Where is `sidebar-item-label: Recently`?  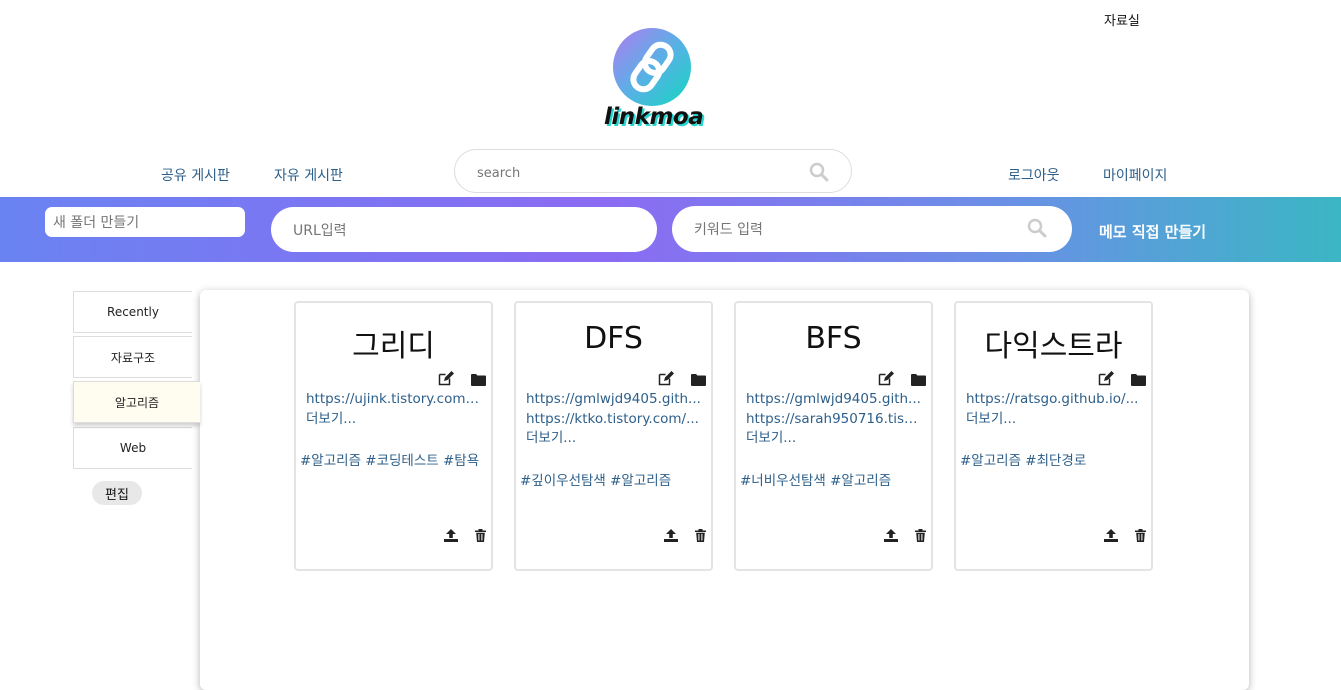 sidebar-item-label: Recently is located at coordinates (133, 312).